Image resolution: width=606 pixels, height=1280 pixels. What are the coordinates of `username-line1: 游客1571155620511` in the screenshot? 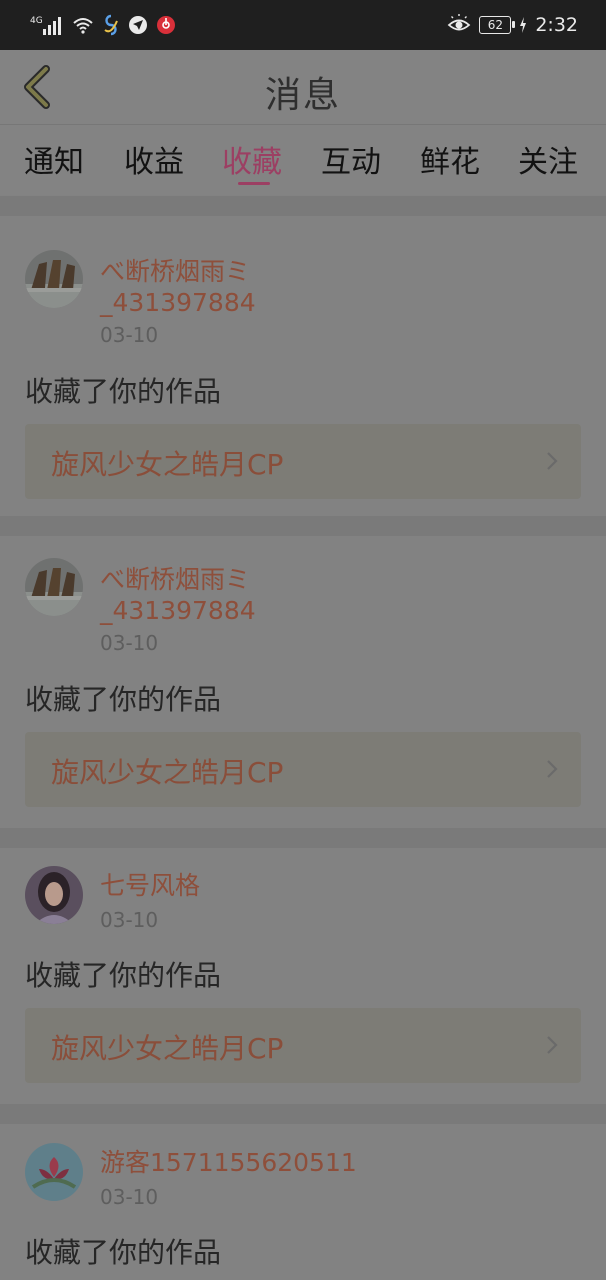 It's located at (228, 1162).